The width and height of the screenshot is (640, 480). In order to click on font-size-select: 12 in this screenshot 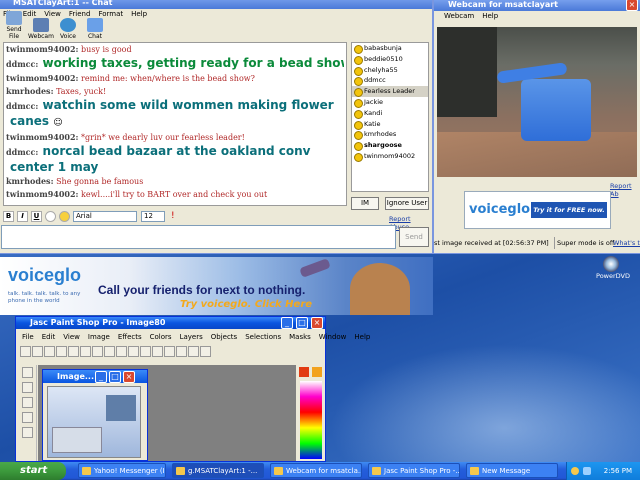, I will do `click(153, 216)`.